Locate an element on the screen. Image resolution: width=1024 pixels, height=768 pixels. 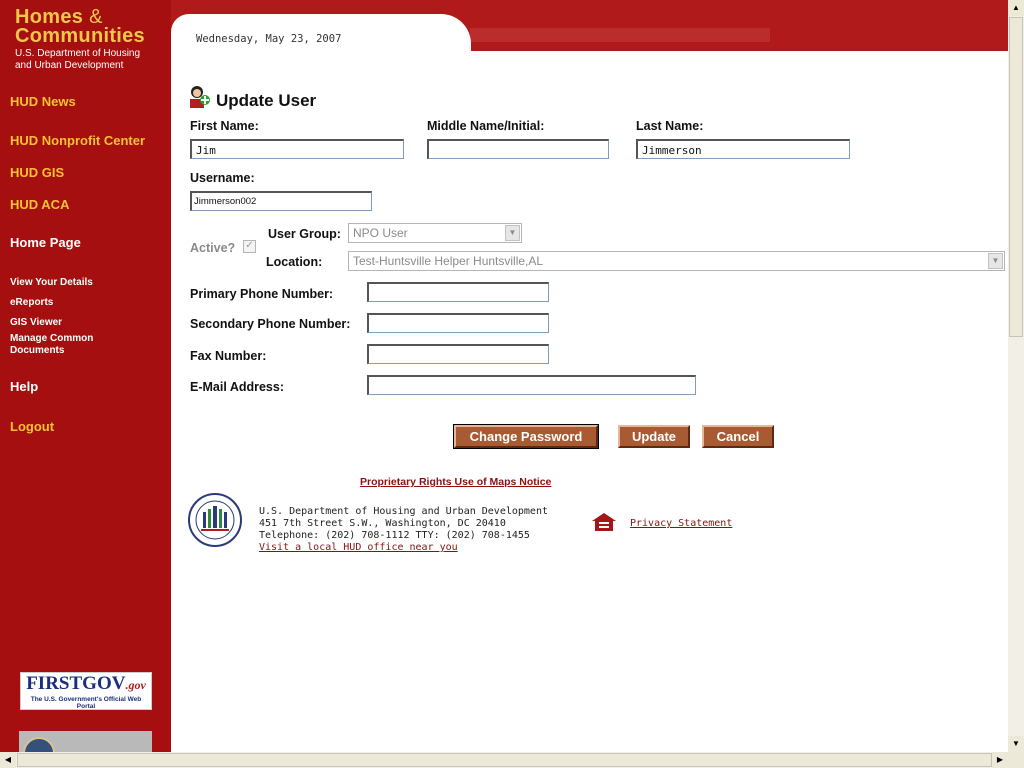
horizontal-scroll-thumb is located at coordinates (504, 760).